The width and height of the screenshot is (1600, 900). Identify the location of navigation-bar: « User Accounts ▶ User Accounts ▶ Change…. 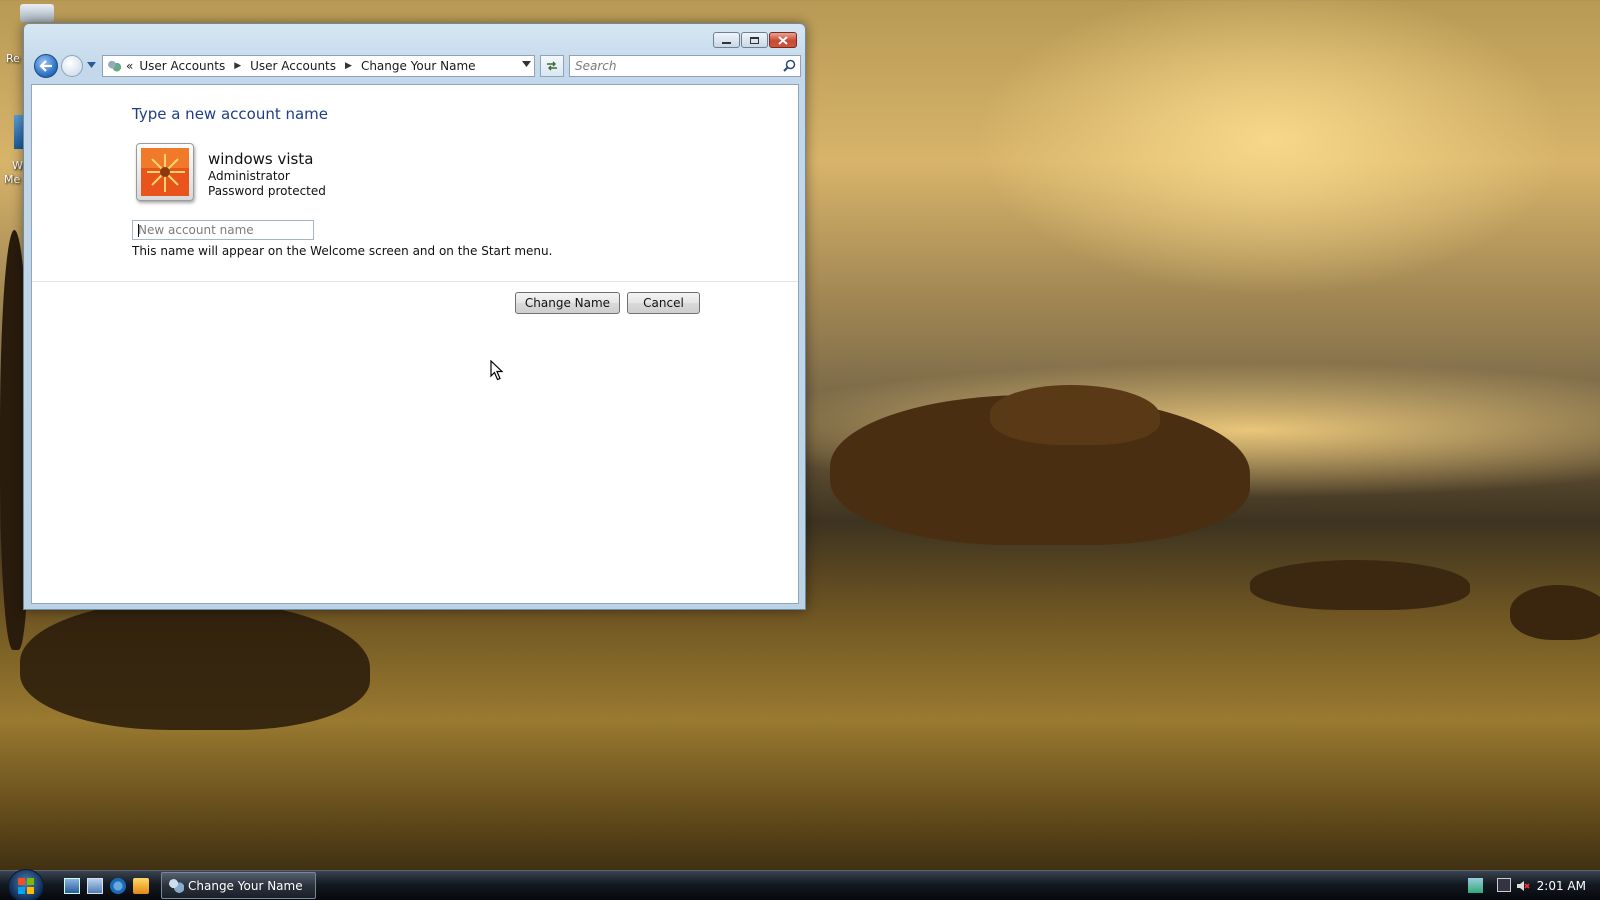
(416, 67).